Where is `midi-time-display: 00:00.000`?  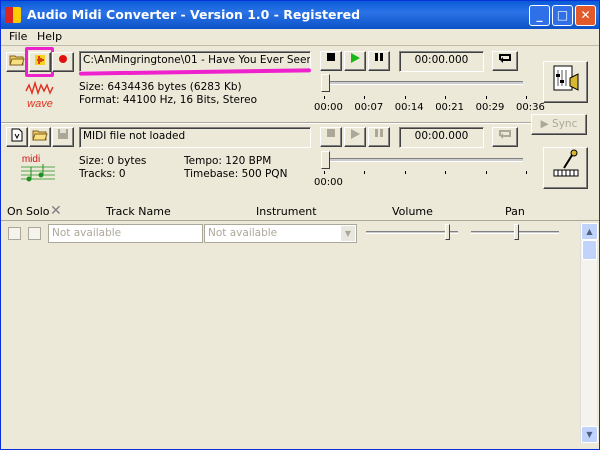 midi-time-display: 00:00.000 is located at coordinates (441, 137).